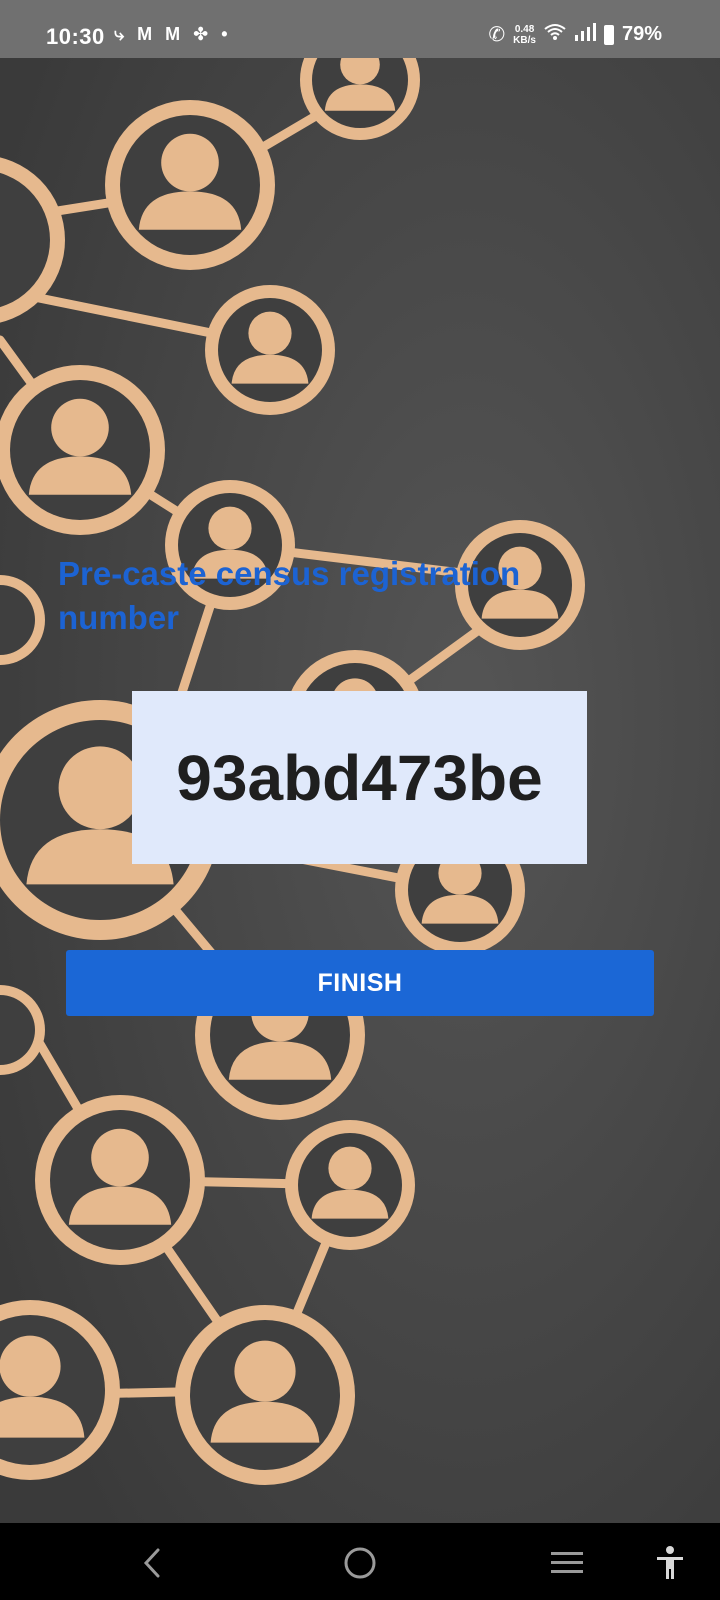 The height and width of the screenshot is (1600, 720). I want to click on pinwheel-icon: ✤, so click(201, 34).